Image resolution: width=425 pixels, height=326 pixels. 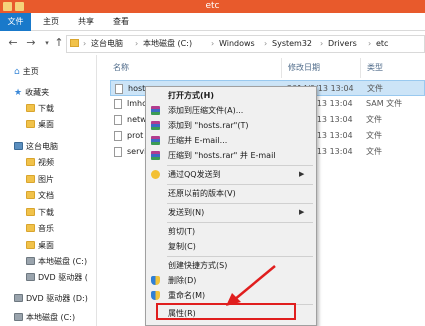 What do you see at coordinates (31, 43) in the screenshot?
I see `forward-arrow-icon: →` at bounding box center [31, 43].